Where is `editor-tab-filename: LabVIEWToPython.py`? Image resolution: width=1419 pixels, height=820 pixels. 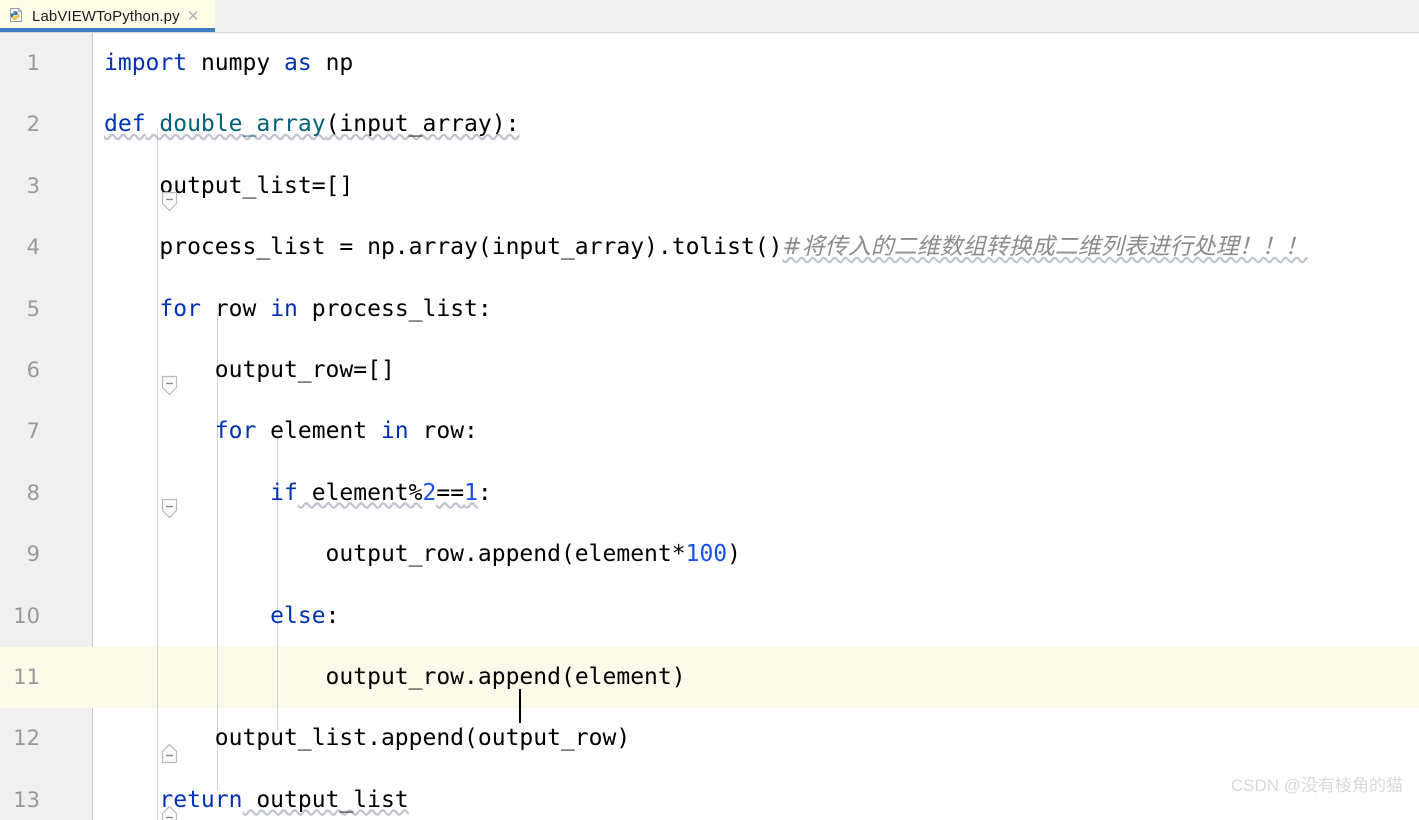
editor-tab-filename: LabVIEWToPython.py is located at coordinates (106, 16).